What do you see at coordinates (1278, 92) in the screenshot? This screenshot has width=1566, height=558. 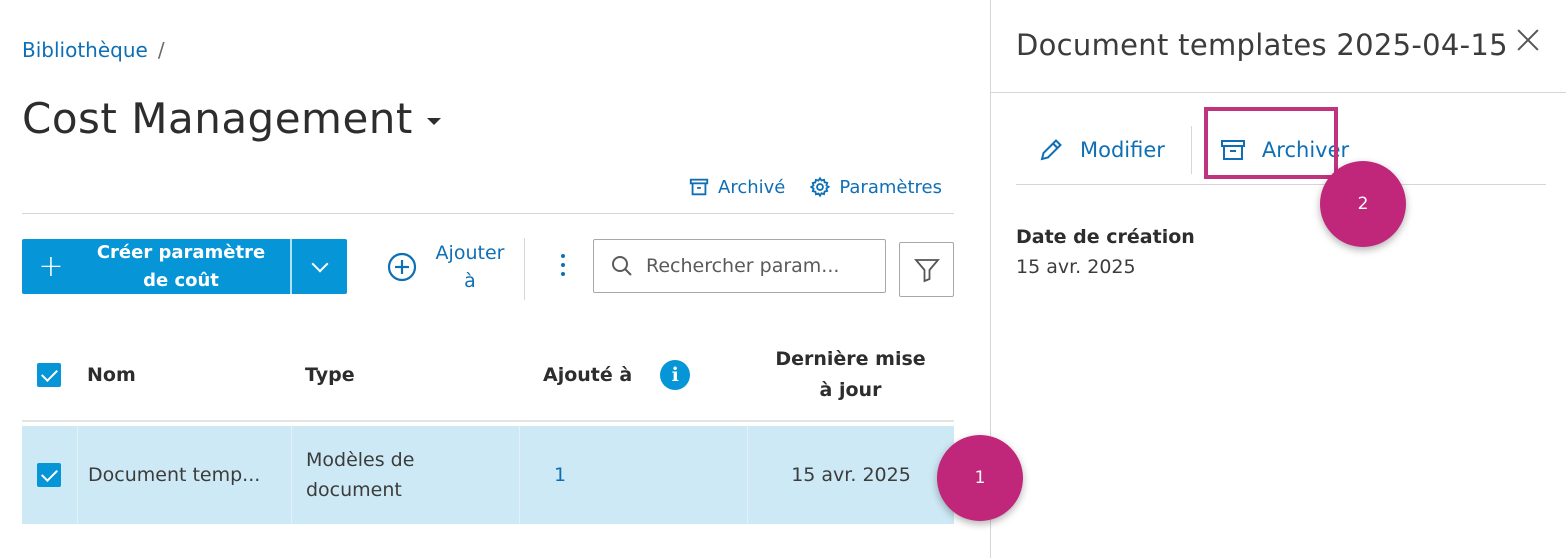 I see `panel-divider` at bounding box center [1278, 92].